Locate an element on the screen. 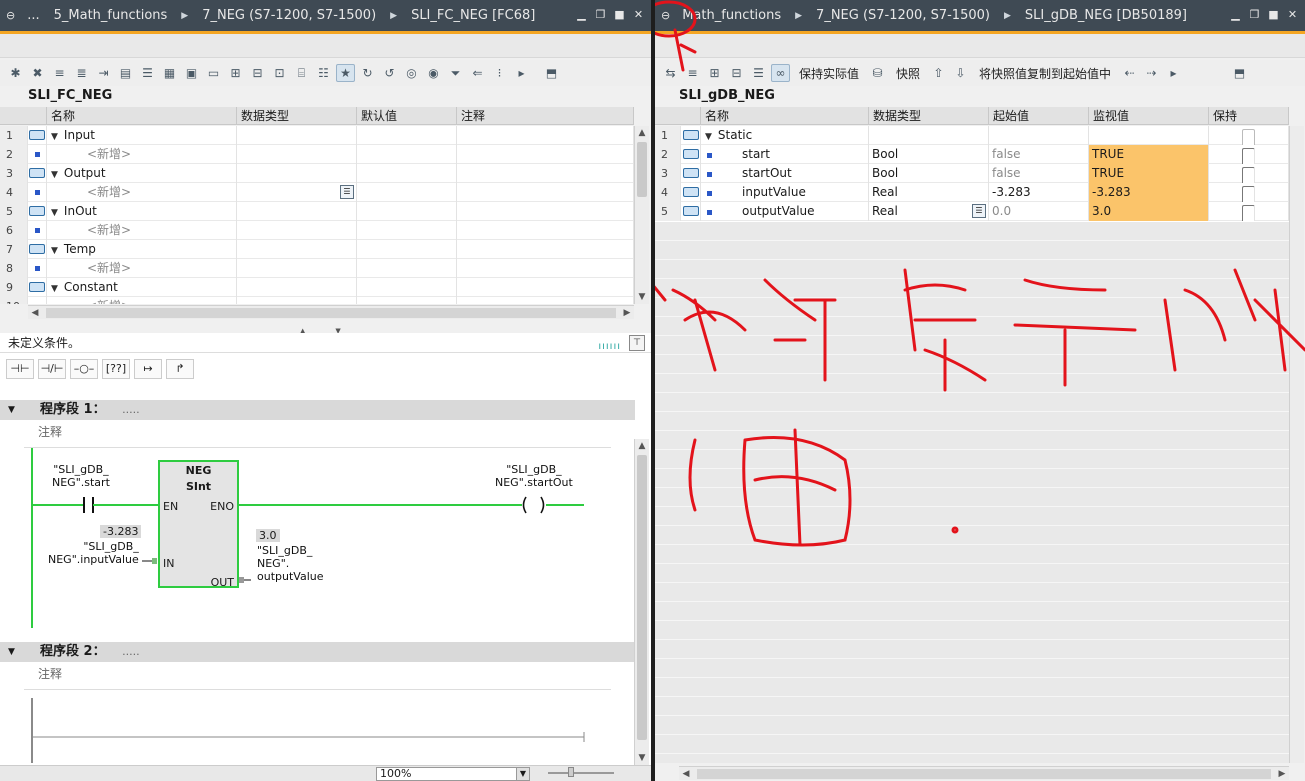 The height and width of the screenshot is (781, 1305). in-operand-label: "SLI_gDB_ NEG".inputValue is located at coordinates (93, 553).